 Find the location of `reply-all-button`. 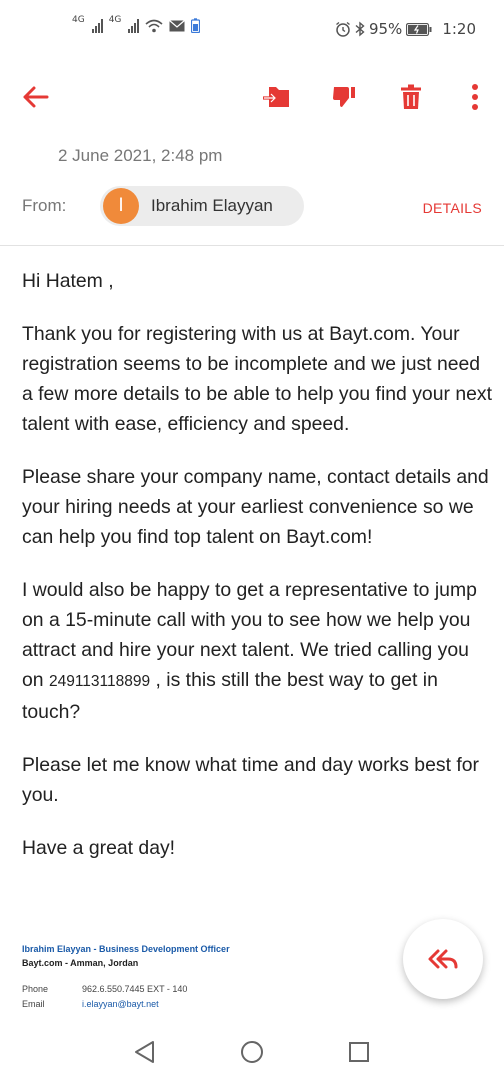

reply-all-button is located at coordinates (443, 959).